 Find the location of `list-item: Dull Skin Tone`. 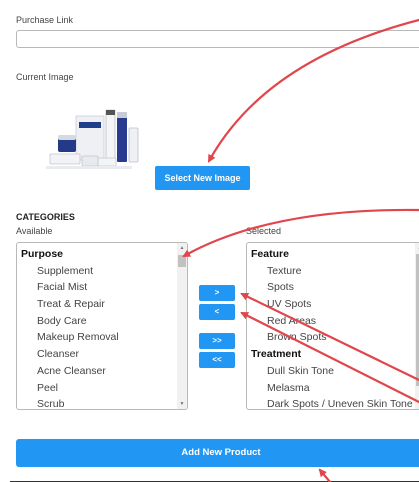

list-item: Dull Skin Tone is located at coordinates (330, 371).